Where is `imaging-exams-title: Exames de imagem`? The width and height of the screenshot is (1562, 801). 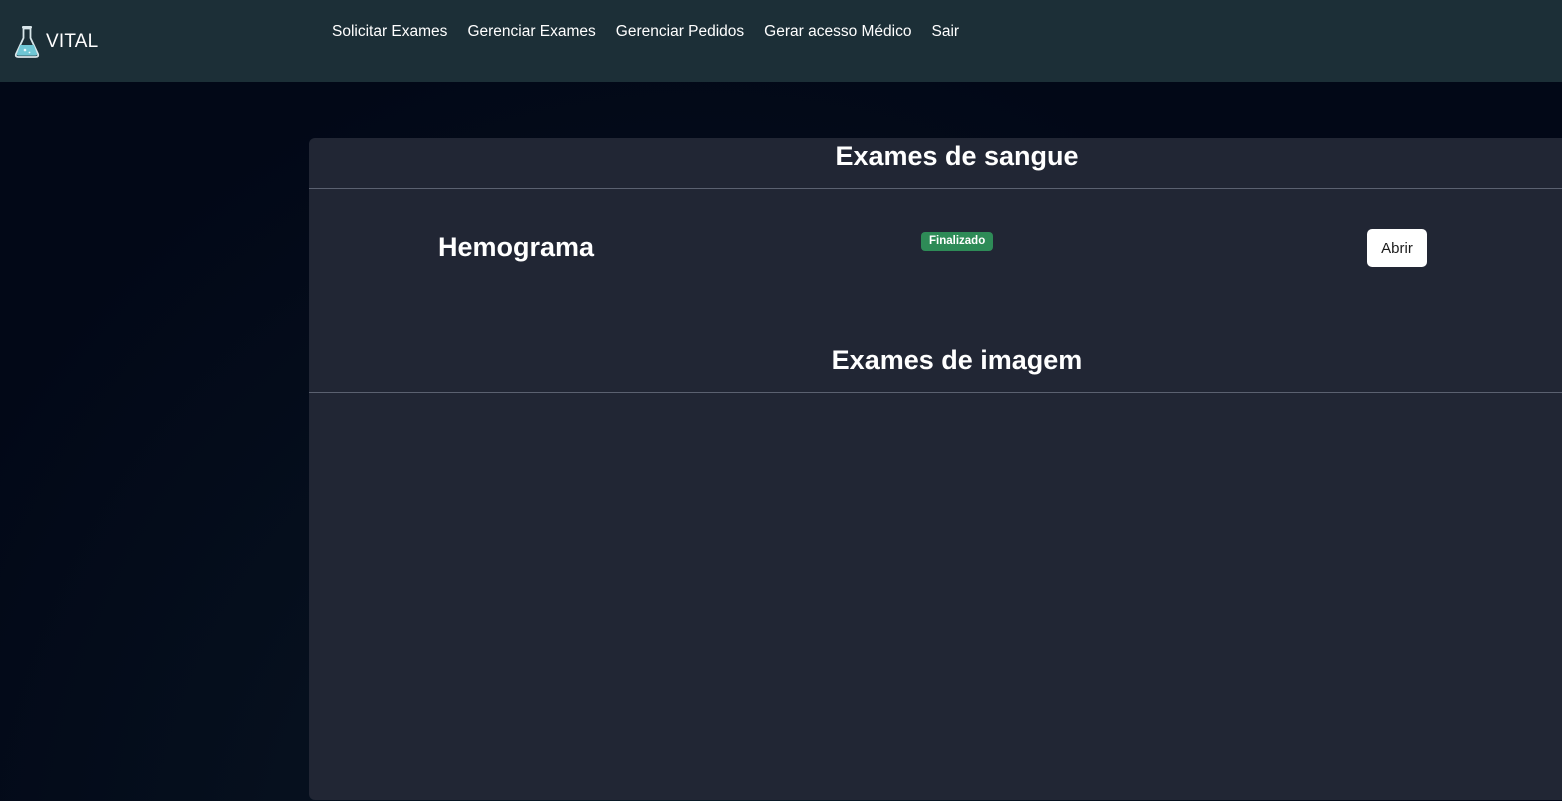 imaging-exams-title: Exames de imagem is located at coordinates (957, 360).